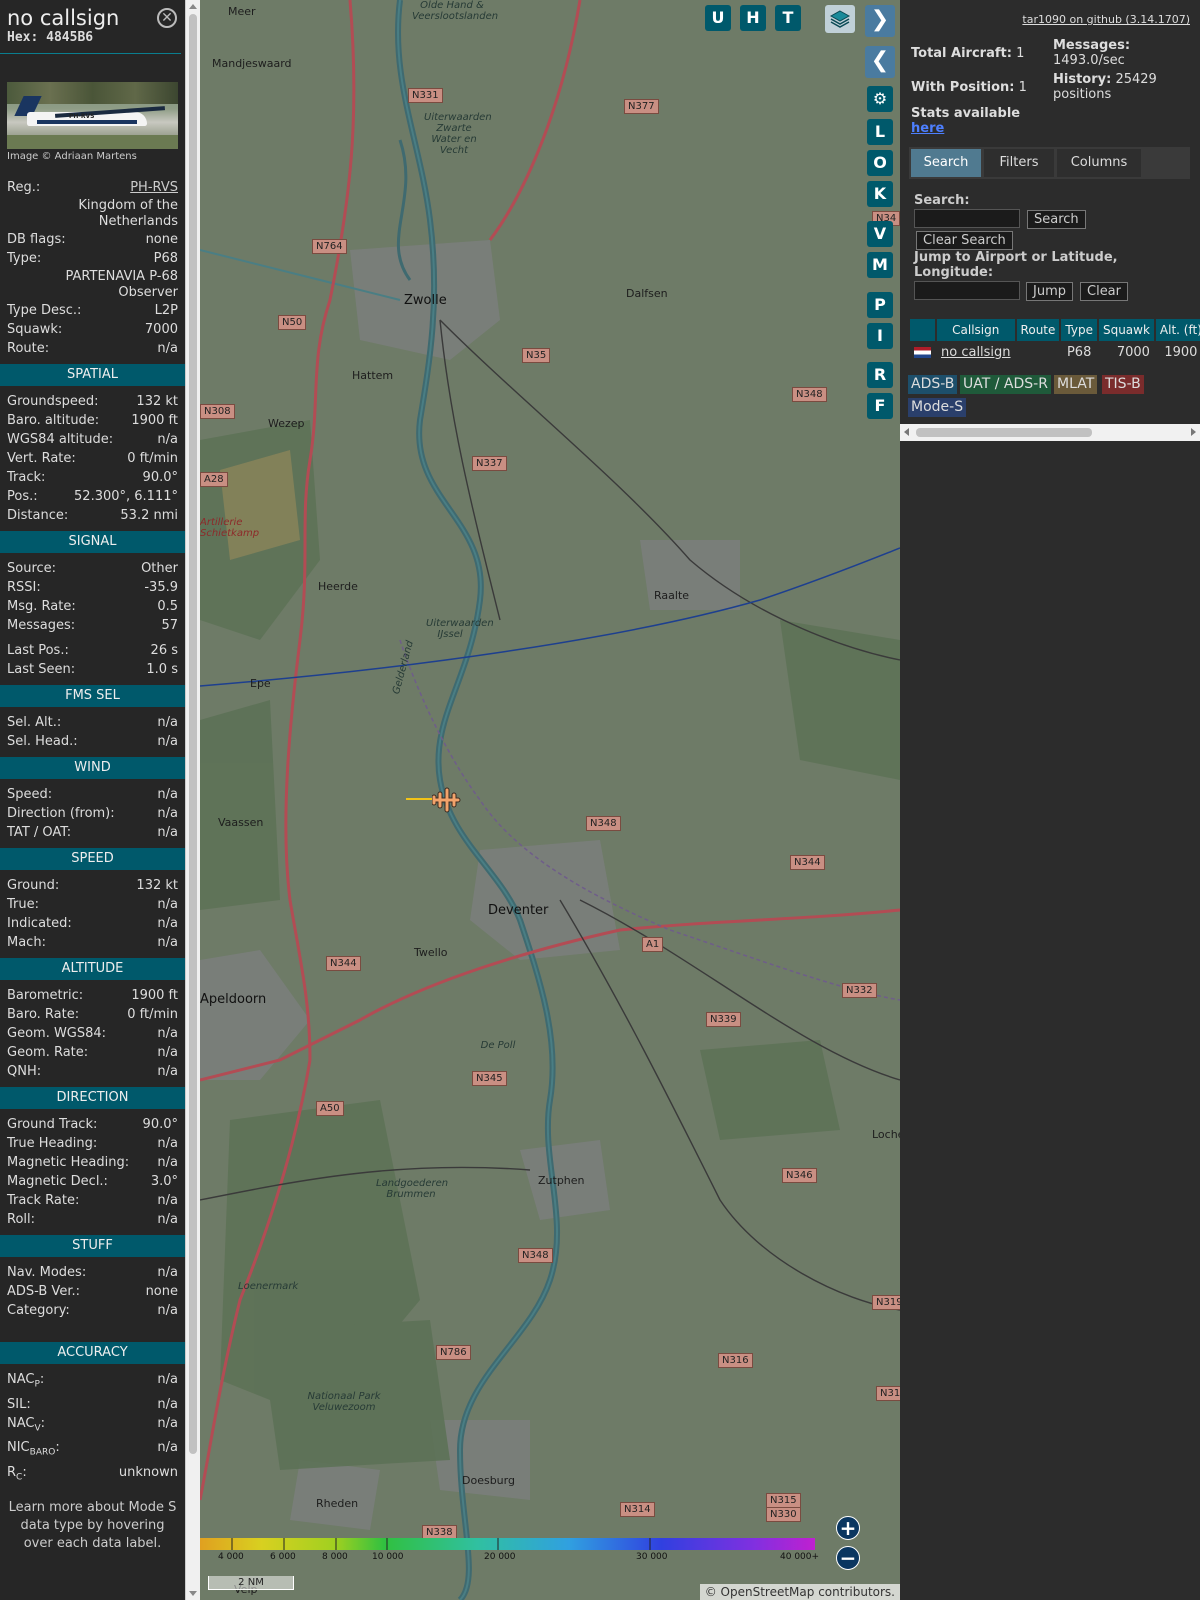 This screenshot has width=1200, height=1600. I want to click on horizontal-scroll-thumb, so click(1004, 432).